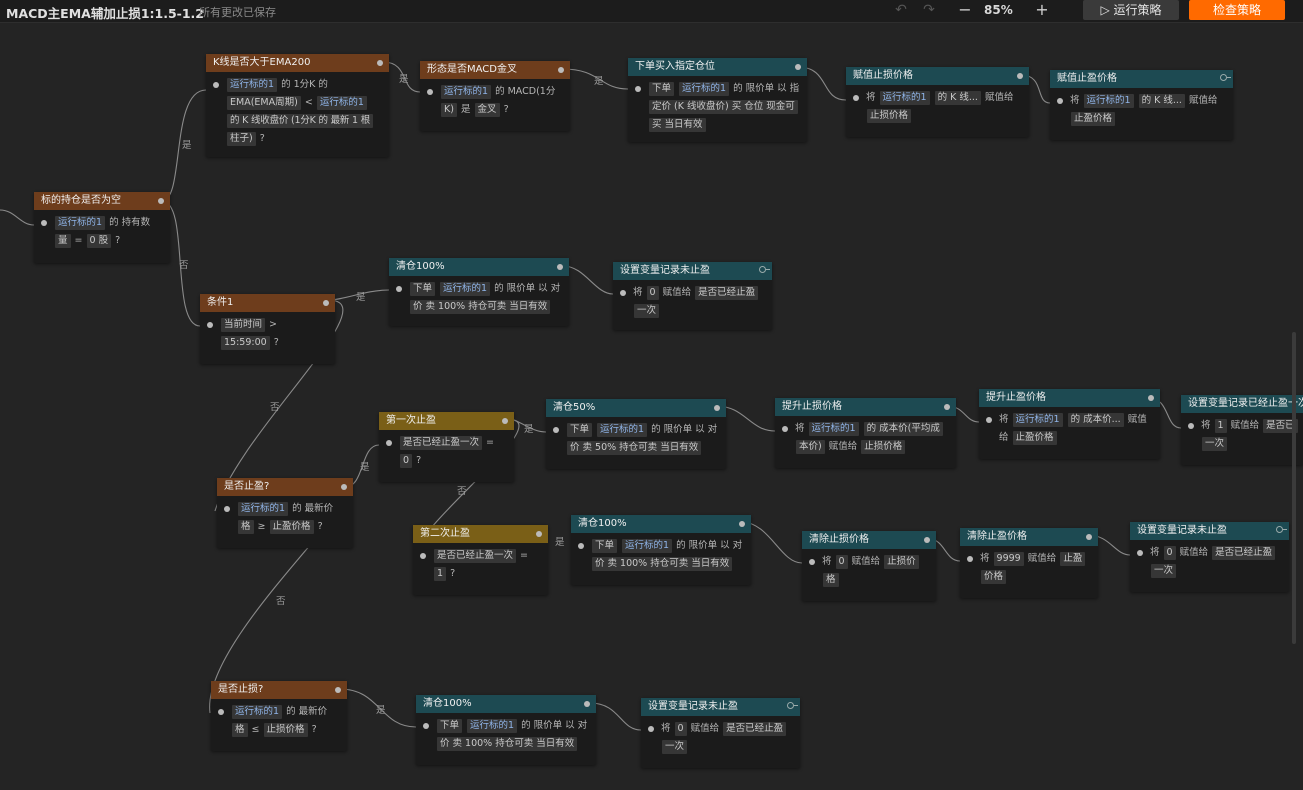  I want to click on action-node-raise-stop-loss: 提升止损价格 将 运行标的1 的 成本价(平均成 本价) 赋值给 止损价格, so click(865, 433).